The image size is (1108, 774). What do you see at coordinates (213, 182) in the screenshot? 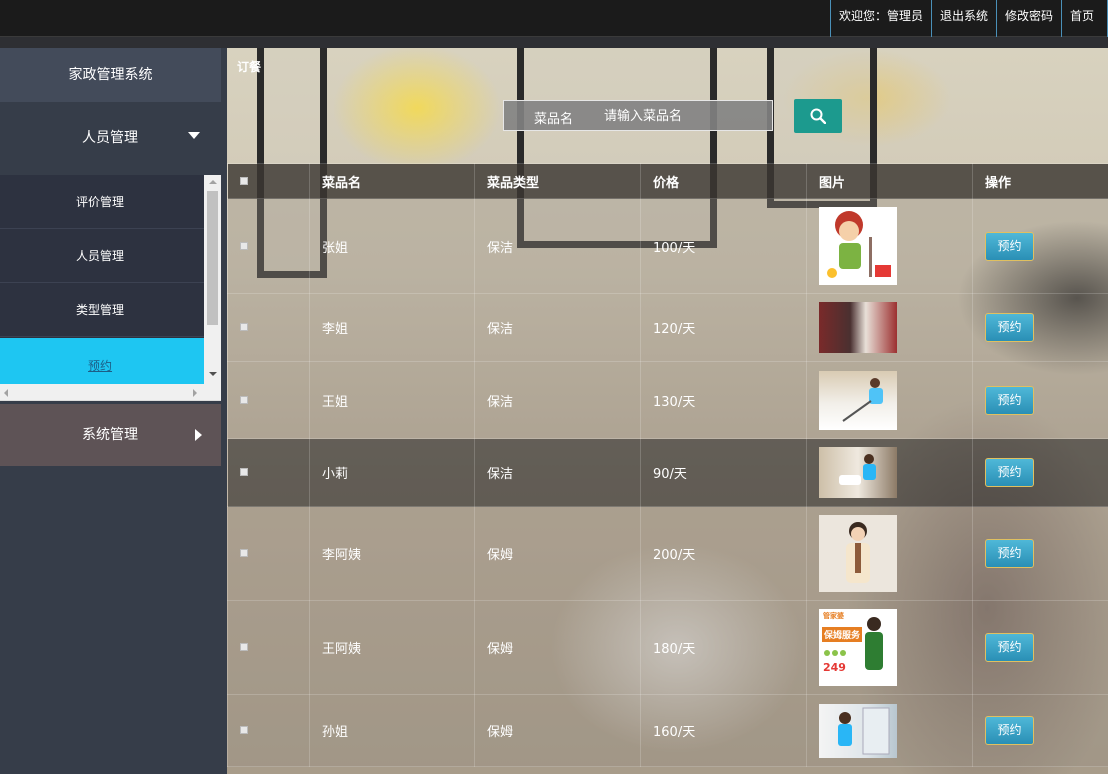
I see `scroll-up-icon` at bounding box center [213, 182].